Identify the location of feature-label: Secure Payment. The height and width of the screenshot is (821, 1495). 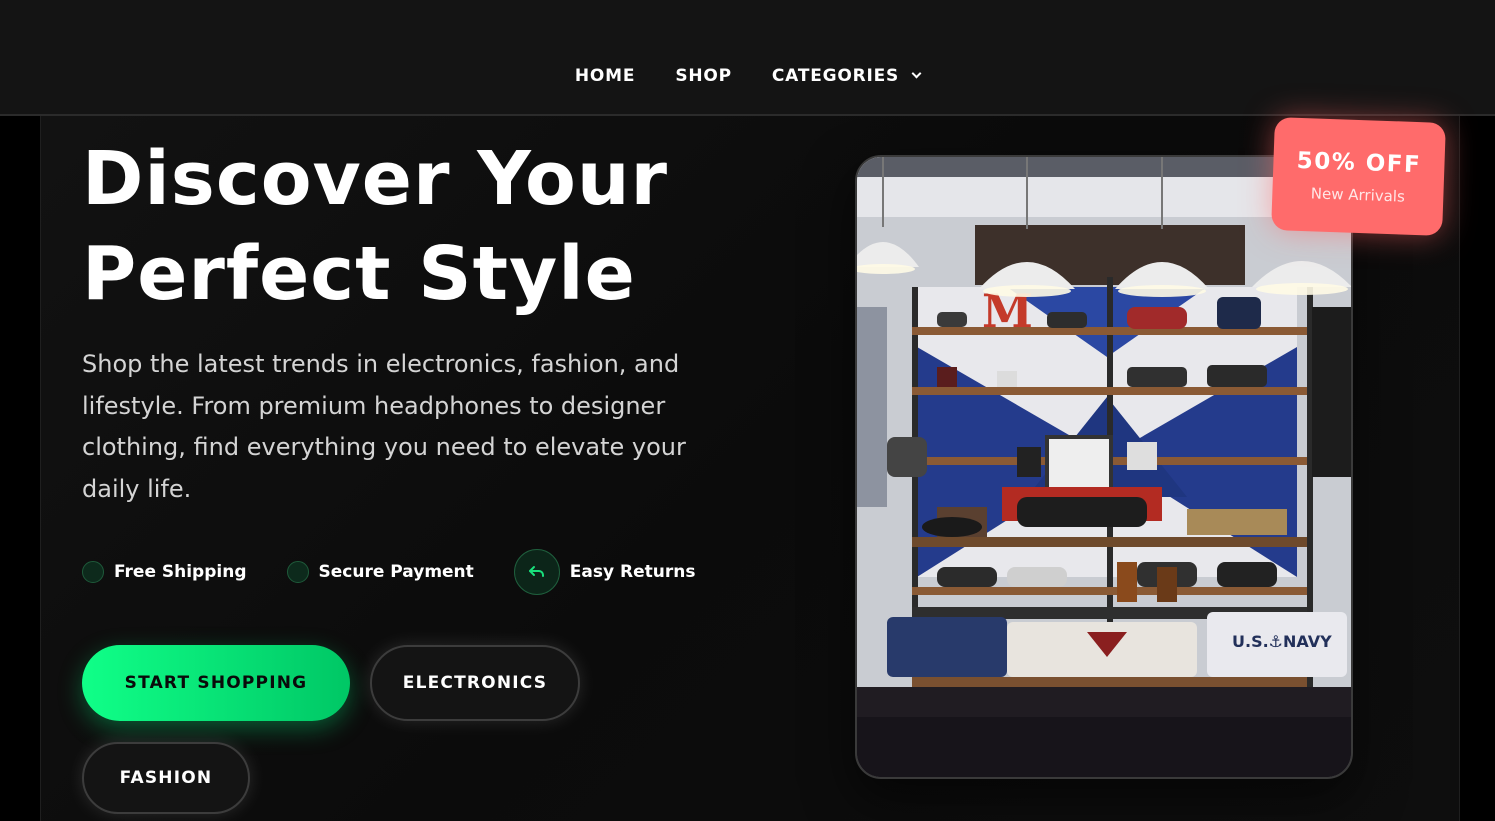
(396, 572).